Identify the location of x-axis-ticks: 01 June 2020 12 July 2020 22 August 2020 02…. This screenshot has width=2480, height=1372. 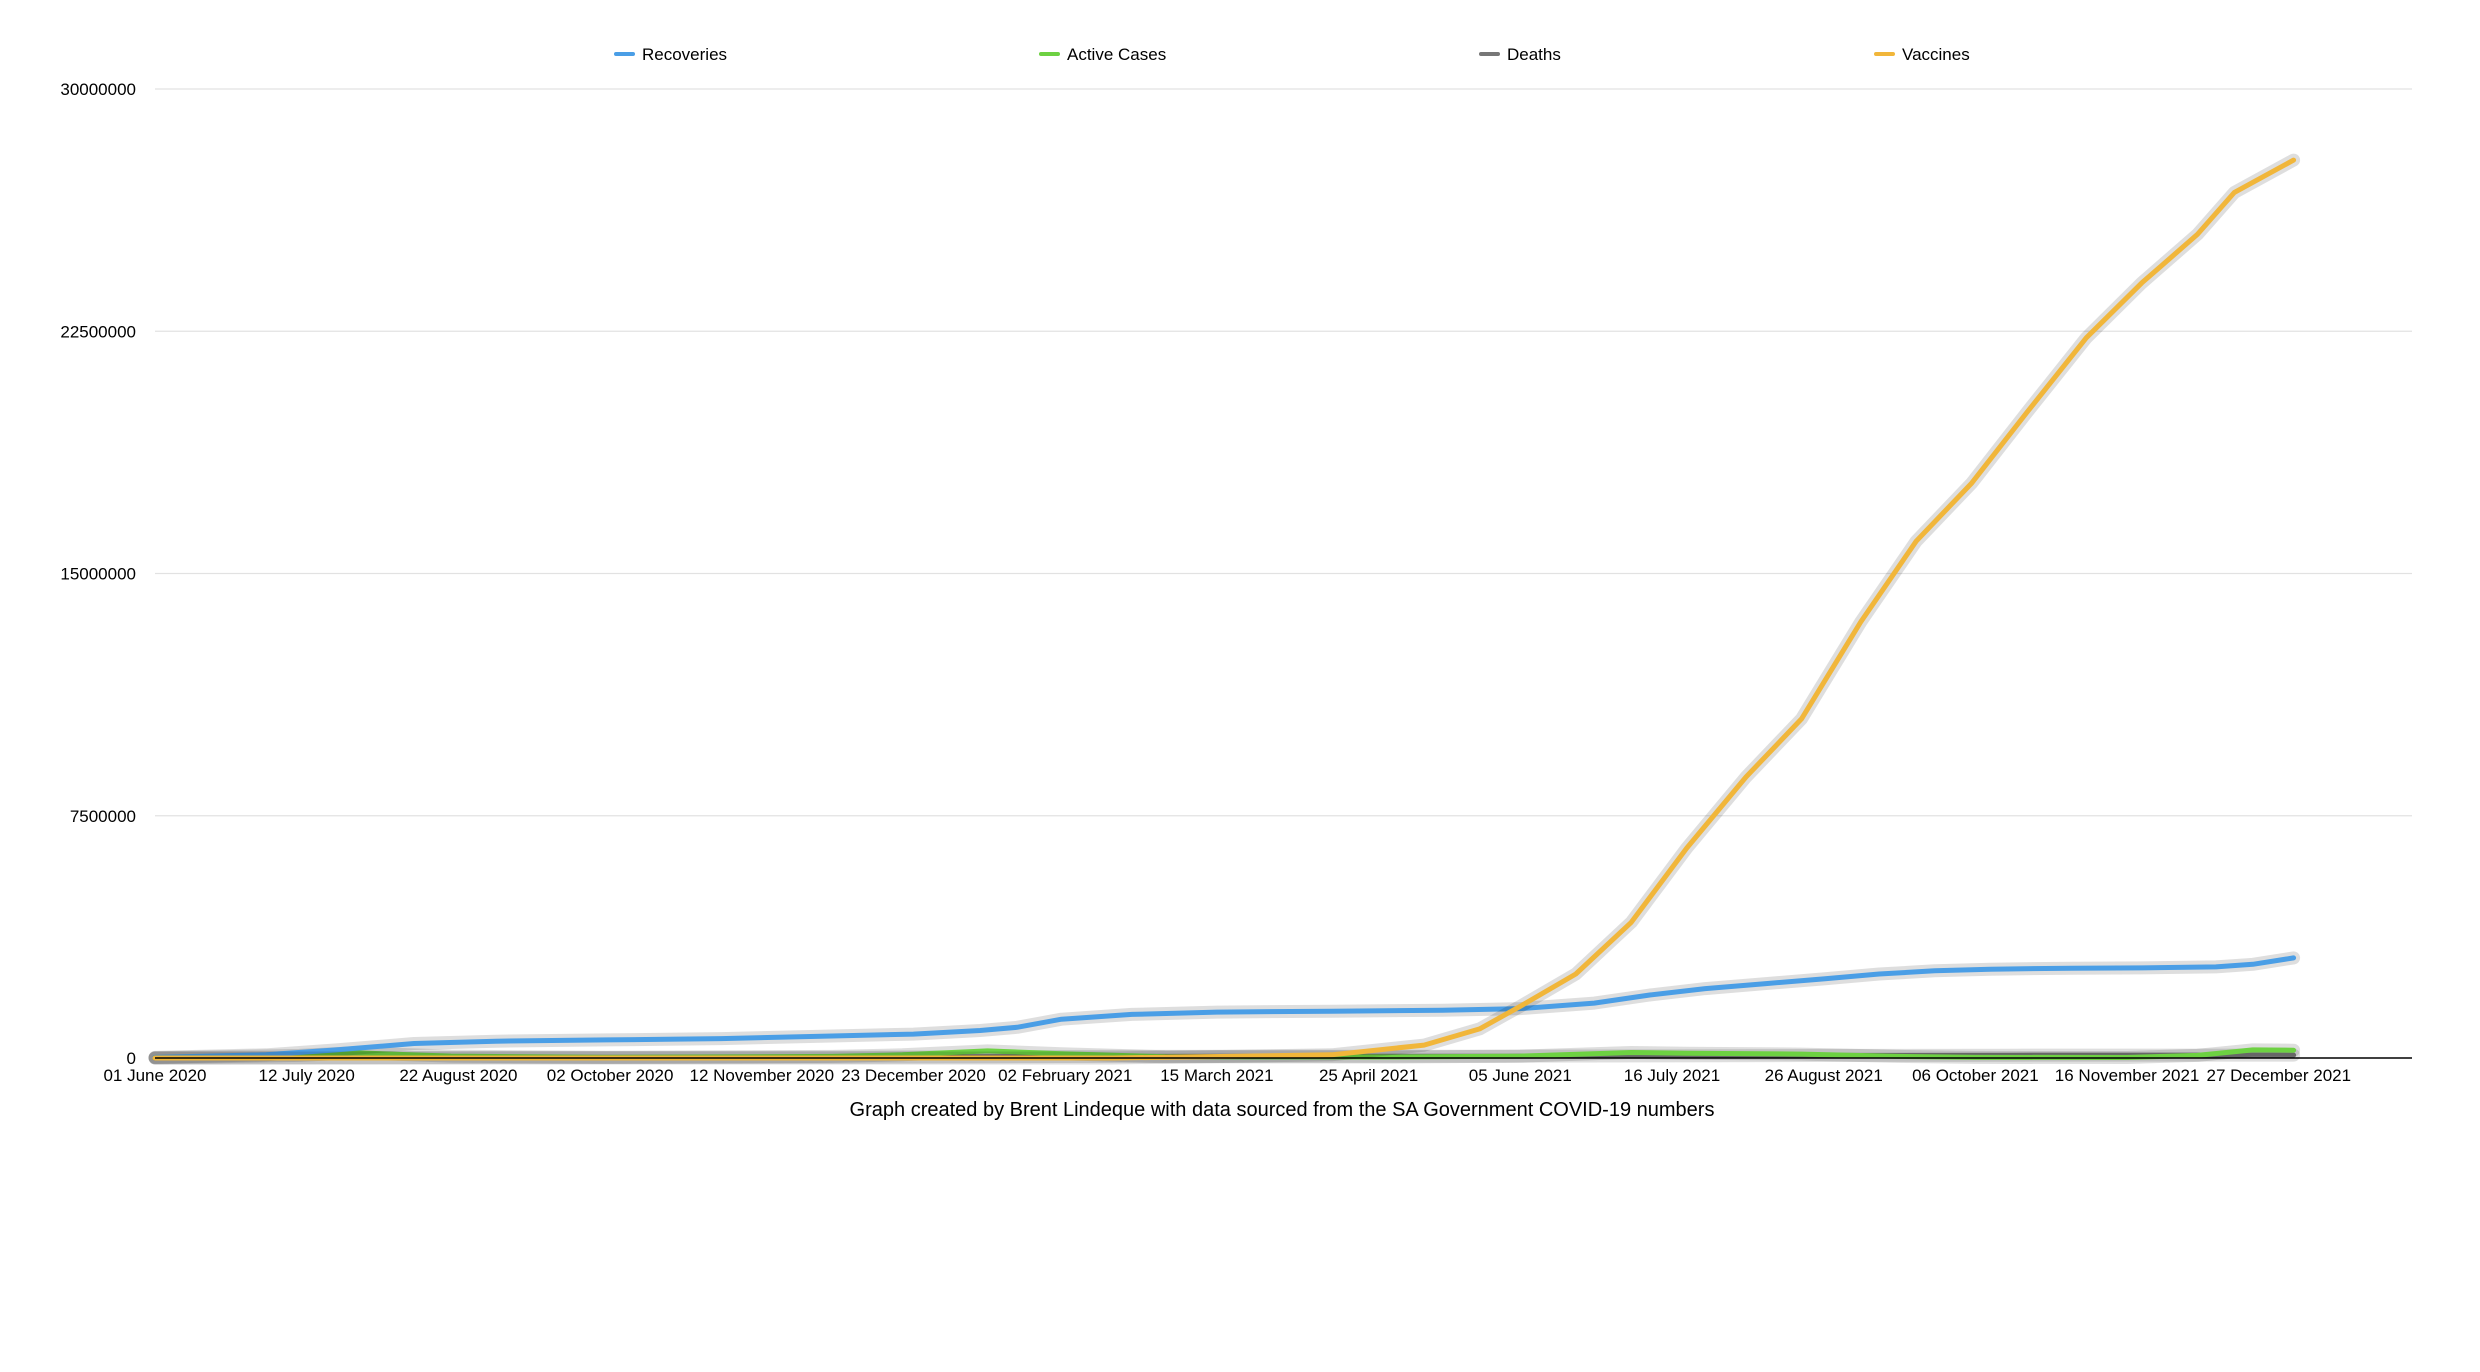
(1227, 1075).